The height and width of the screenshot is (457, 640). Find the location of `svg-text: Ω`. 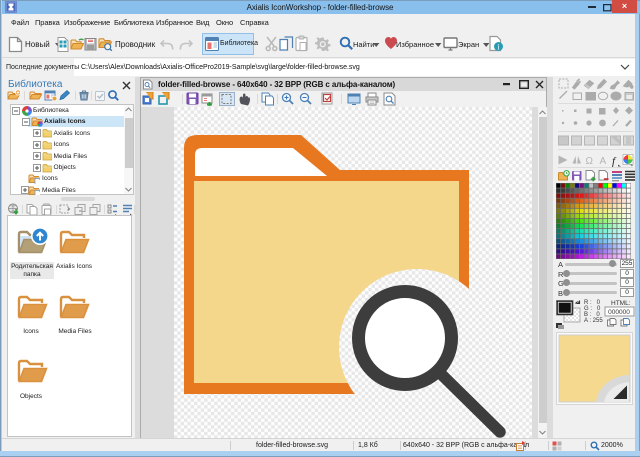

svg-text: Ω is located at coordinates (590, 161).